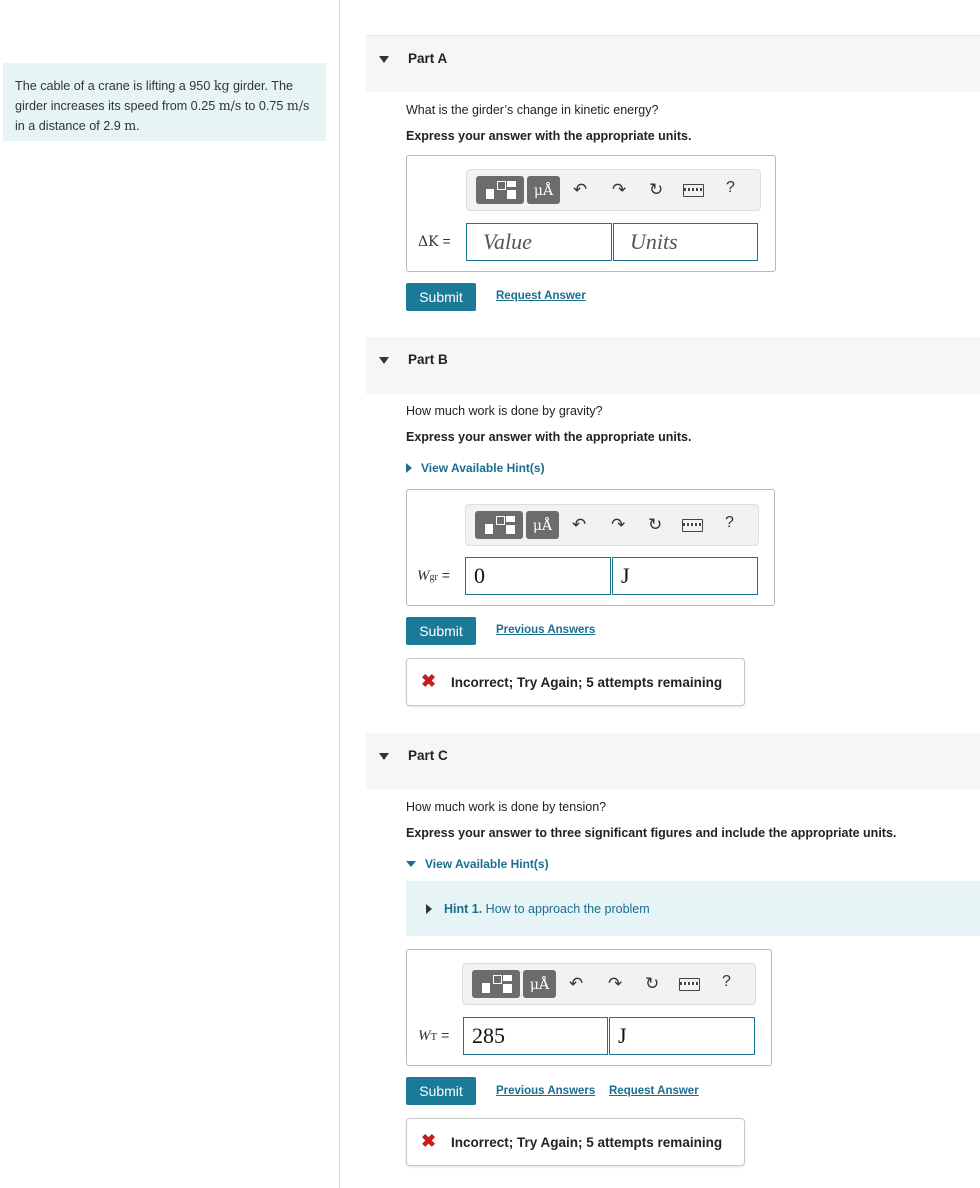 The height and width of the screenshot is (1188, 980). Describe the element at coordinates (545, 630) in the screenshot. I see `part-b-previous-answers-link: Previous Answers` at that location.